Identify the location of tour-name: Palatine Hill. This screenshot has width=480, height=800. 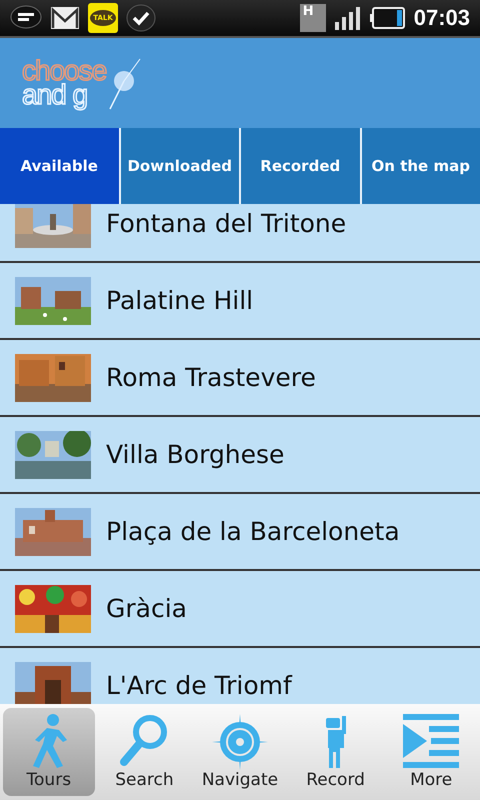
(180, 300).